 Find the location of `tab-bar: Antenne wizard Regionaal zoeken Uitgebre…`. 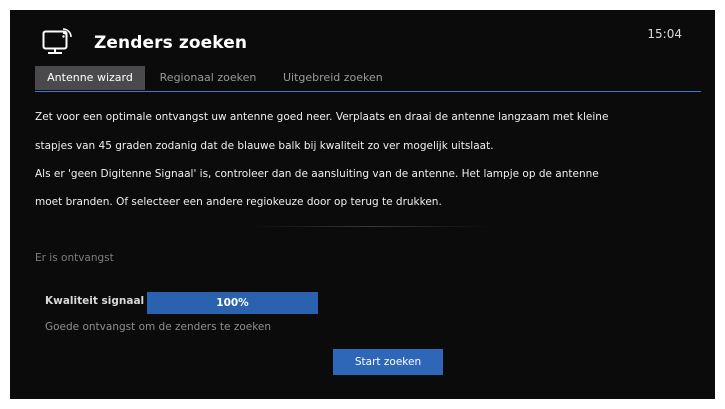

tab-bar: Antenne wizard Regionaal zoeken Uitgebre… is located at coordinates (215, 78).